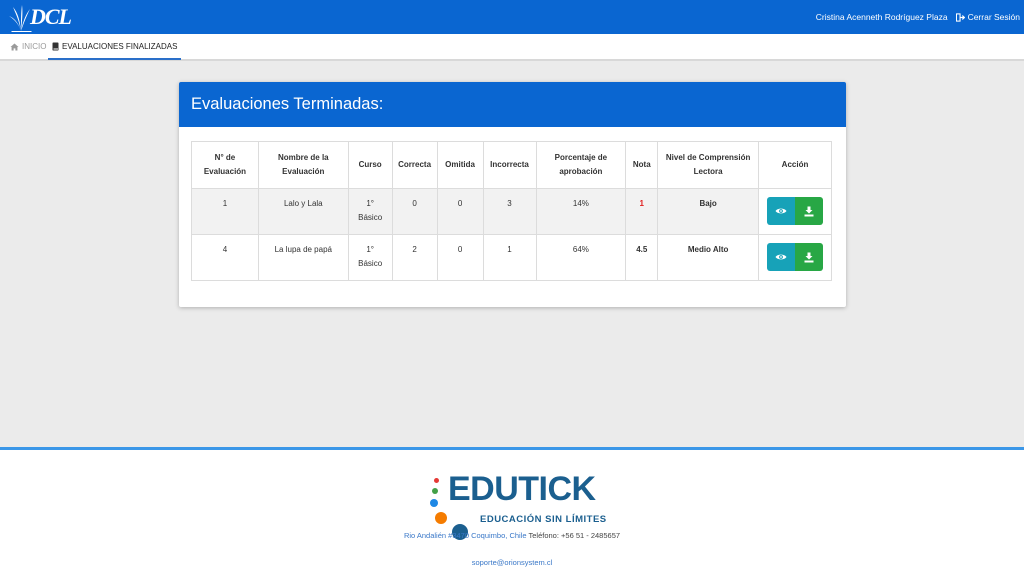  Describe the element at coordinates (460, 165) in the screenshot. I see `col-header-omitida: Omitida` at that location.